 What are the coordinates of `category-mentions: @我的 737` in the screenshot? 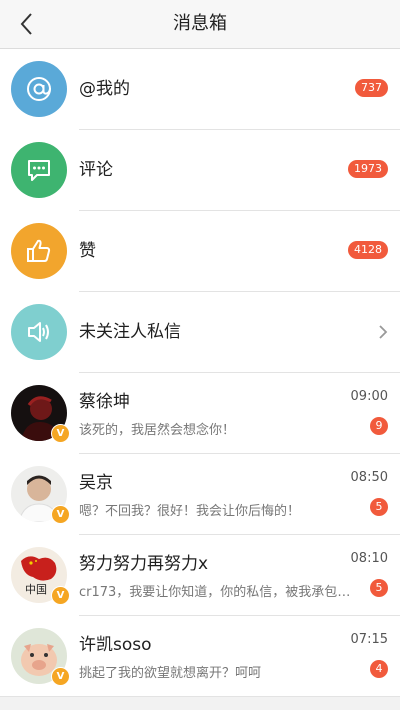 It's located at (200, 89).